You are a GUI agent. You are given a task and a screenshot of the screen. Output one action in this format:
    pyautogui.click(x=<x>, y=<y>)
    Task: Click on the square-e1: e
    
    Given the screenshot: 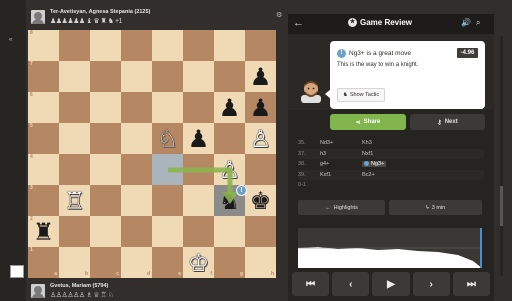 What is the action you would take?
    pyautogui.click(x=167, y=262)
    